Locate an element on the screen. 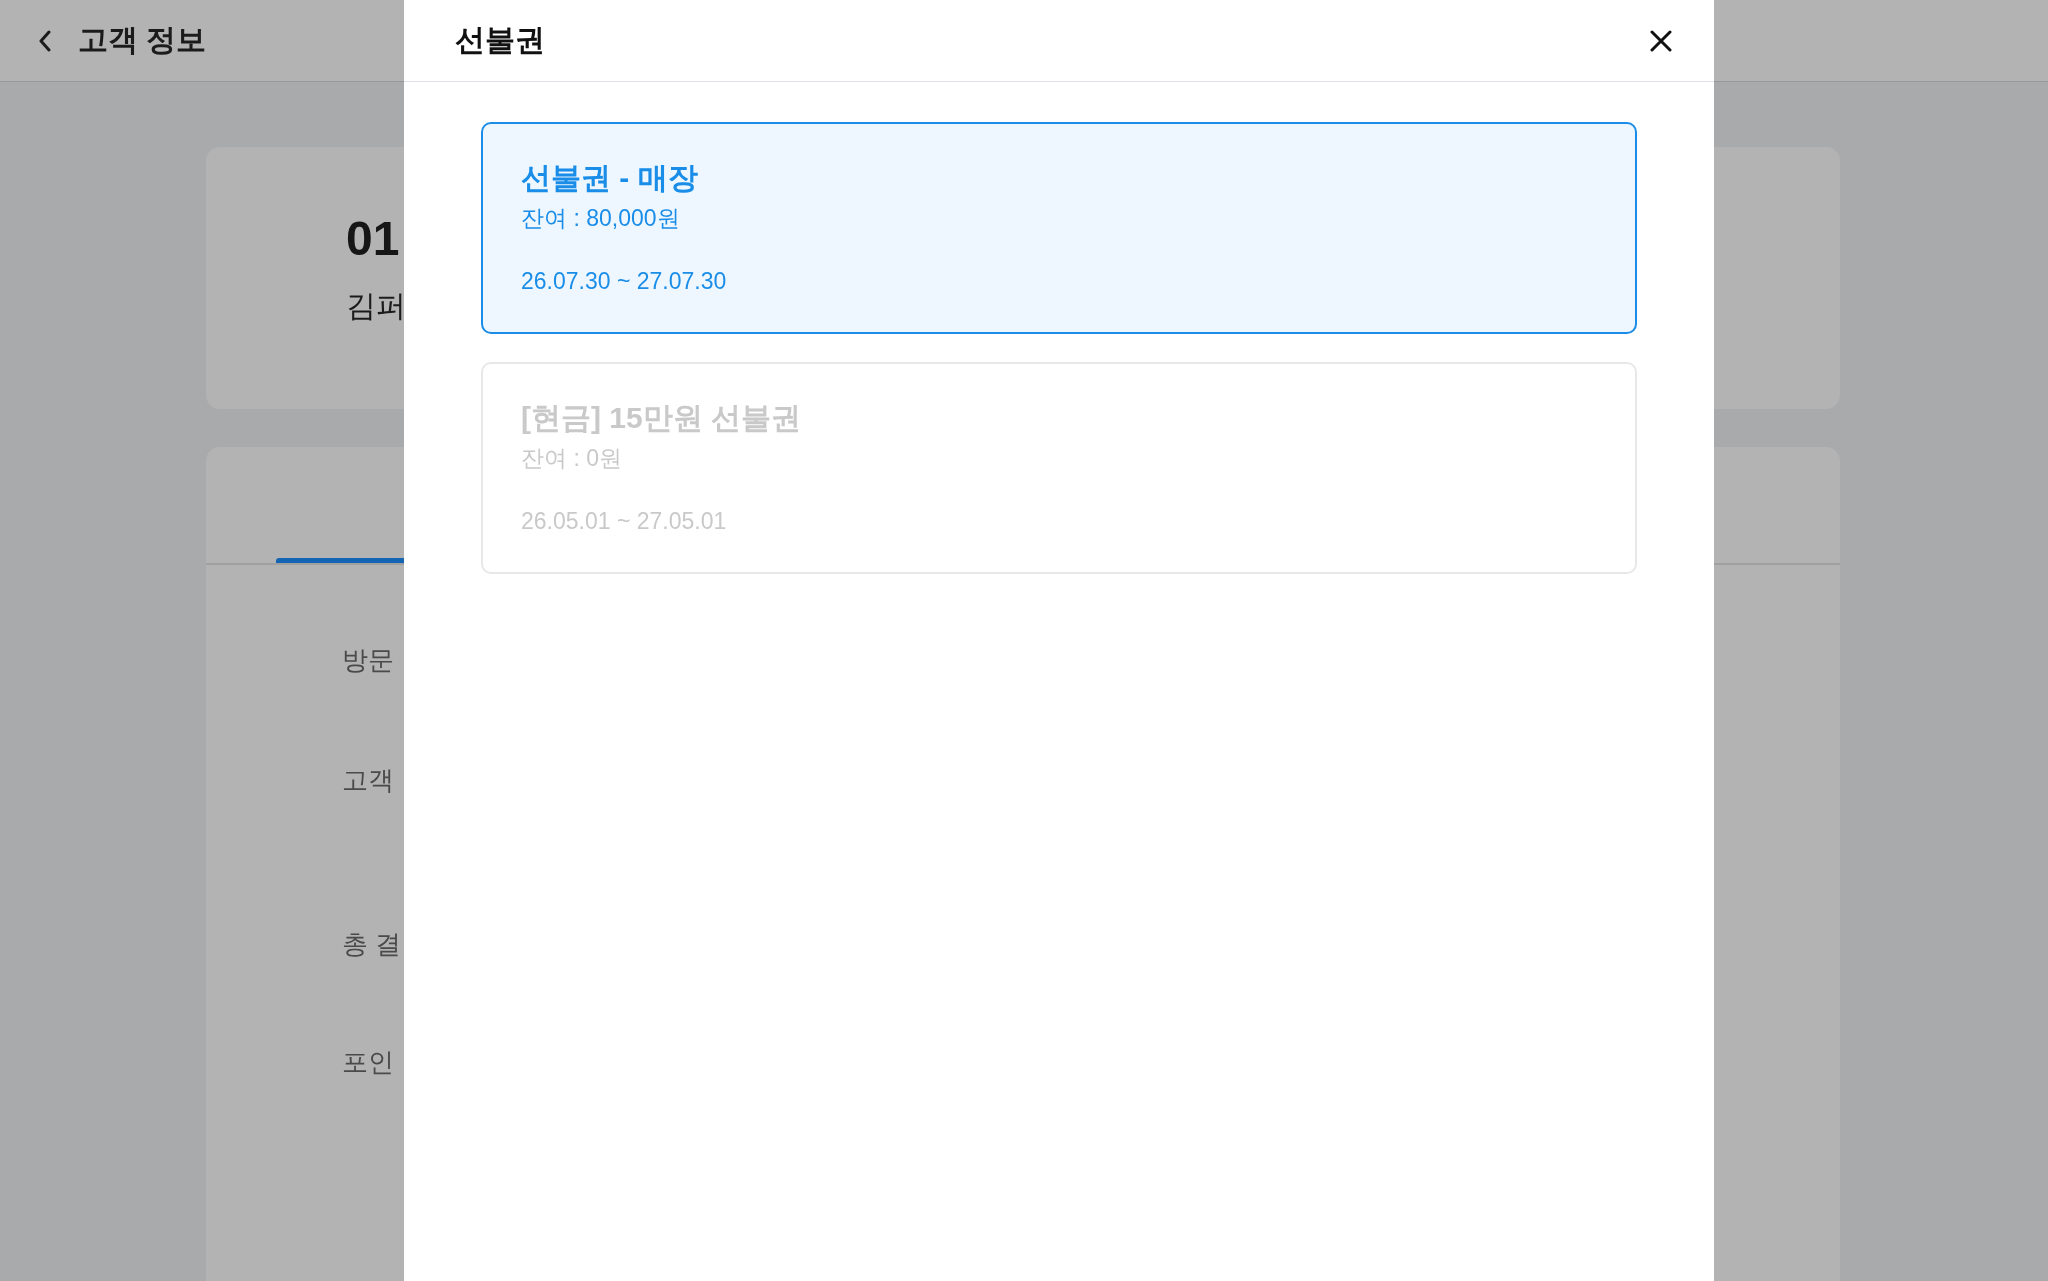 Image resolution: width=2048 pixels, height=1281 pixels. ticket-period: 26.07.30 ~ 27.07.30 is located at coordinates (624, 281).